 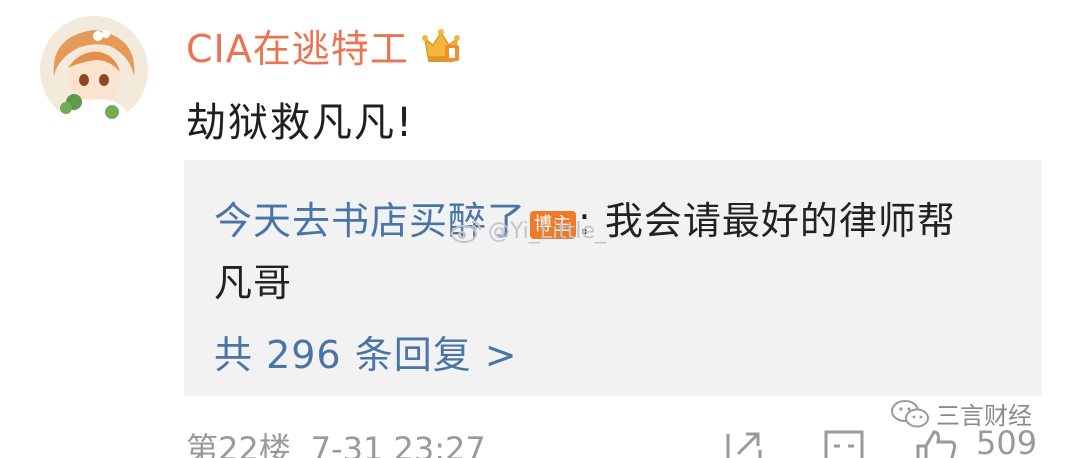 What do you see at coordinates (253, 283) in the screenshot?
I see `reply-line-2: 凡哥` at bounding box center [253, 283].